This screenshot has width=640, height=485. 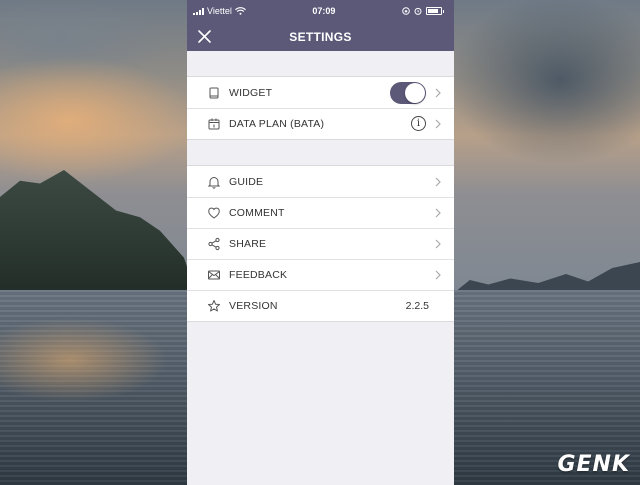 I want to click on version-value: 2.2.5, so click(x=417, y=305).